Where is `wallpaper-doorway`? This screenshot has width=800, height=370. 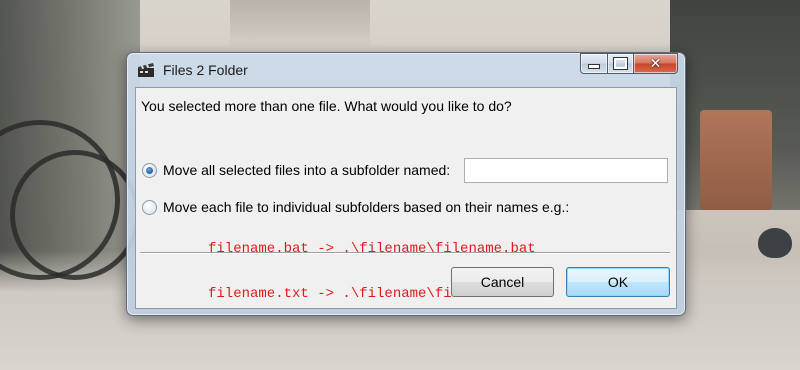 wallpaper-doorway is located at coordinates (300, 25).